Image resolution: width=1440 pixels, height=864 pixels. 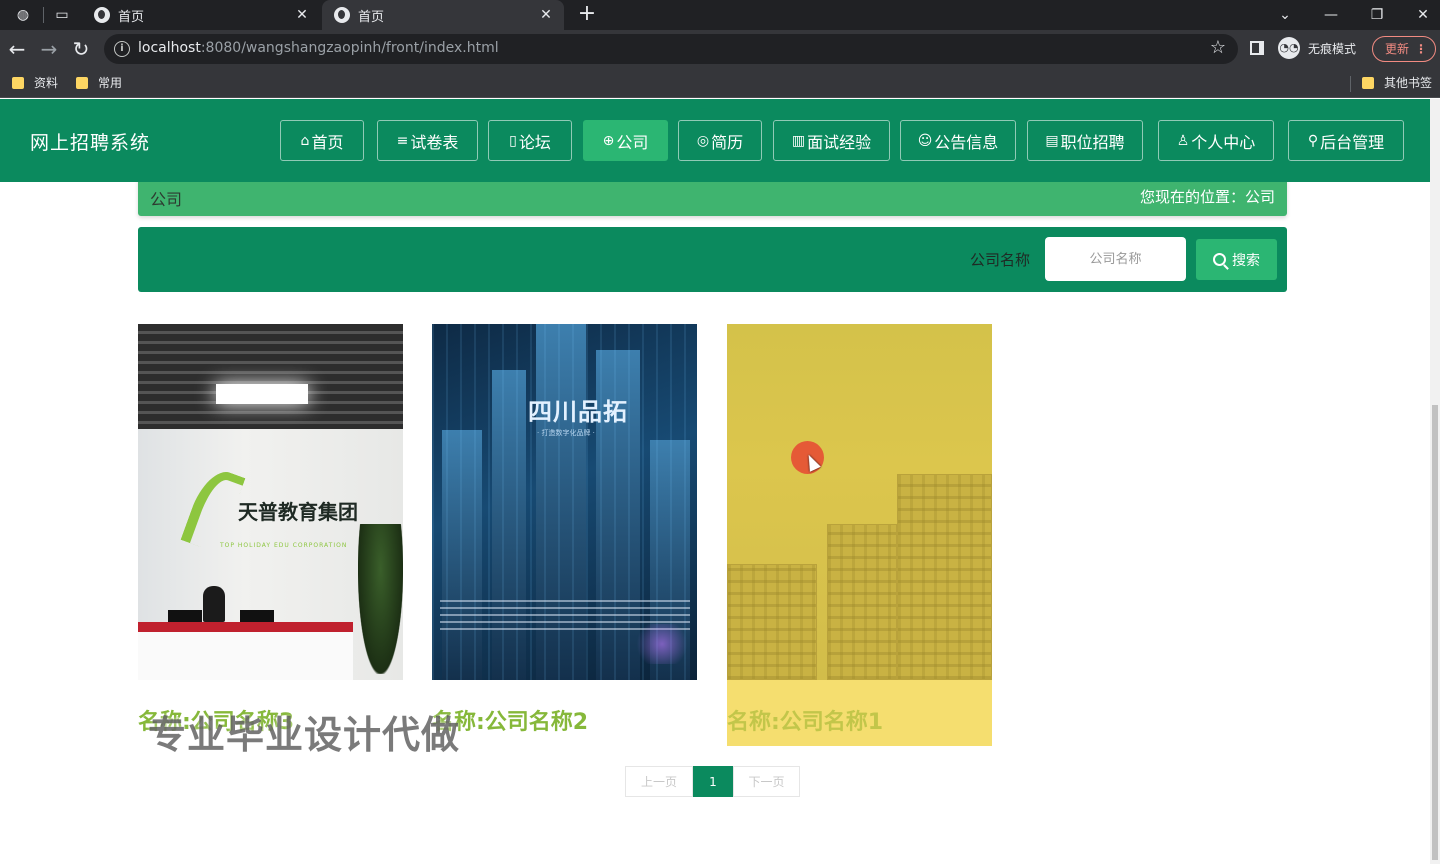 What do you see at coordinates (327, 142) in the screenshot?
I see `nav-label: 首页` at bounding box center [327, 142].